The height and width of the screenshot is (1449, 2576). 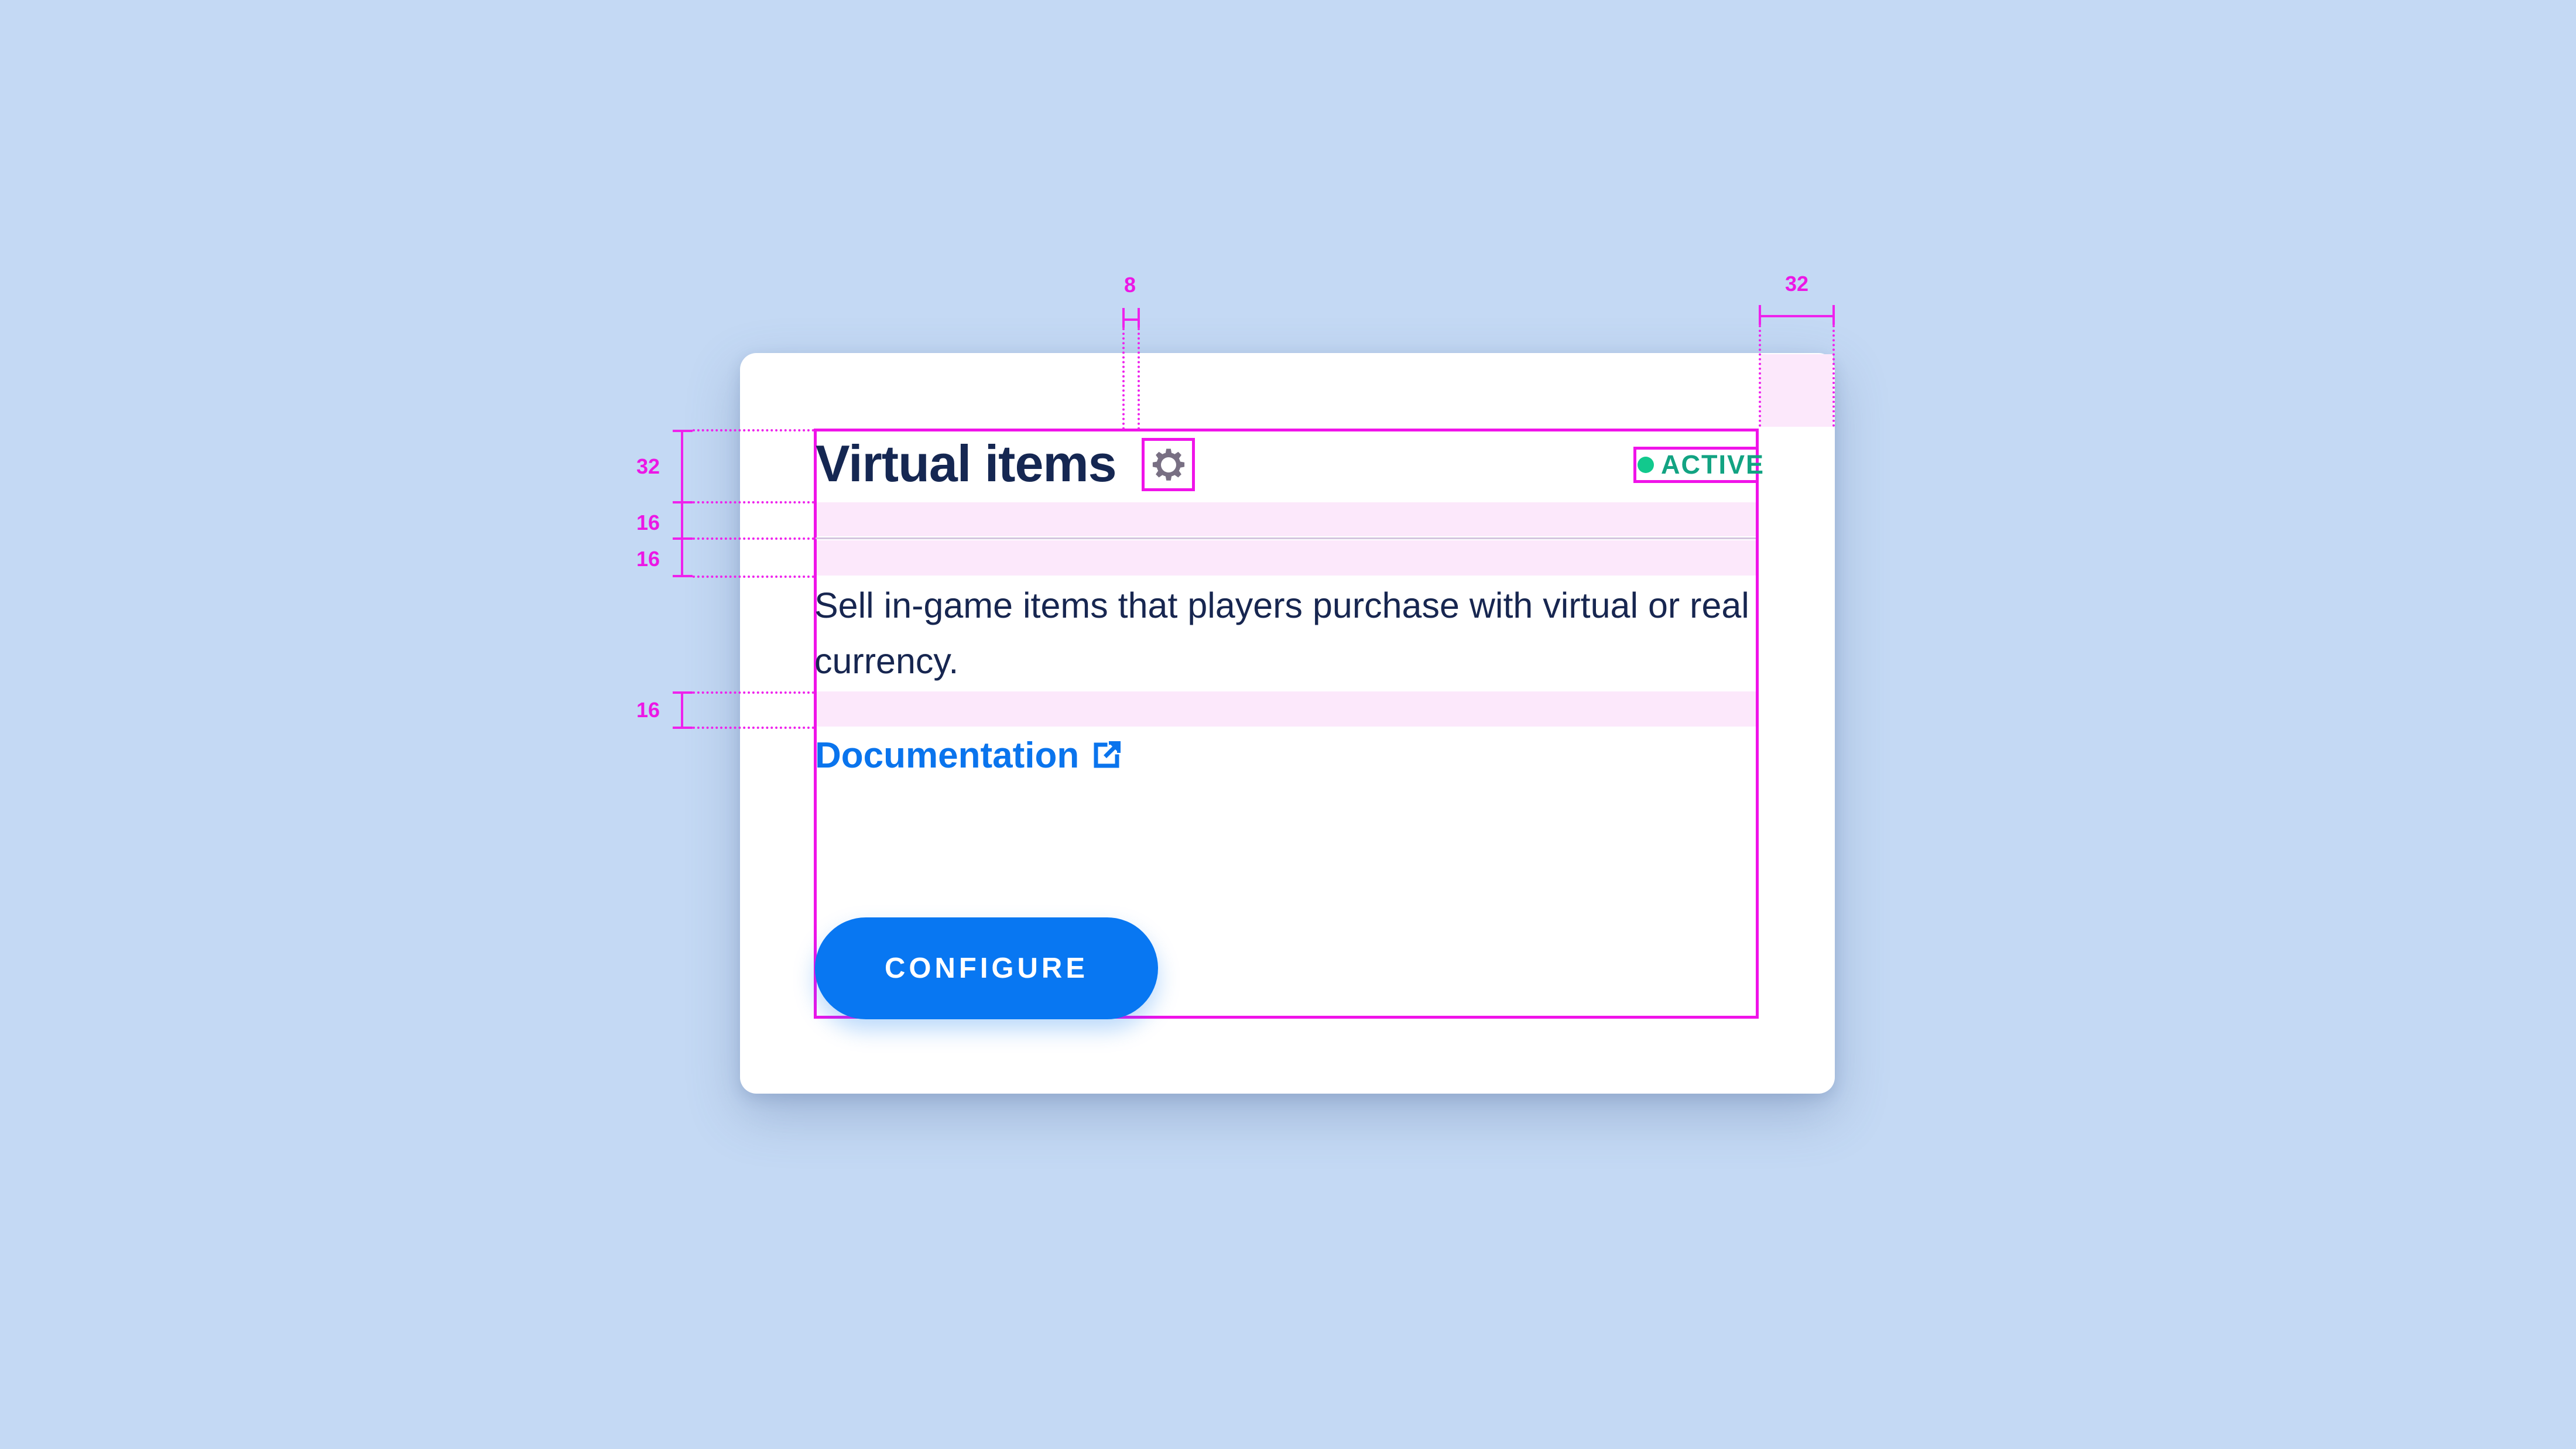 What do you see at coordinates (1833, 315) in the screenshot?
I see `right-padding-right-tick` at bounding box center [1833, 315].